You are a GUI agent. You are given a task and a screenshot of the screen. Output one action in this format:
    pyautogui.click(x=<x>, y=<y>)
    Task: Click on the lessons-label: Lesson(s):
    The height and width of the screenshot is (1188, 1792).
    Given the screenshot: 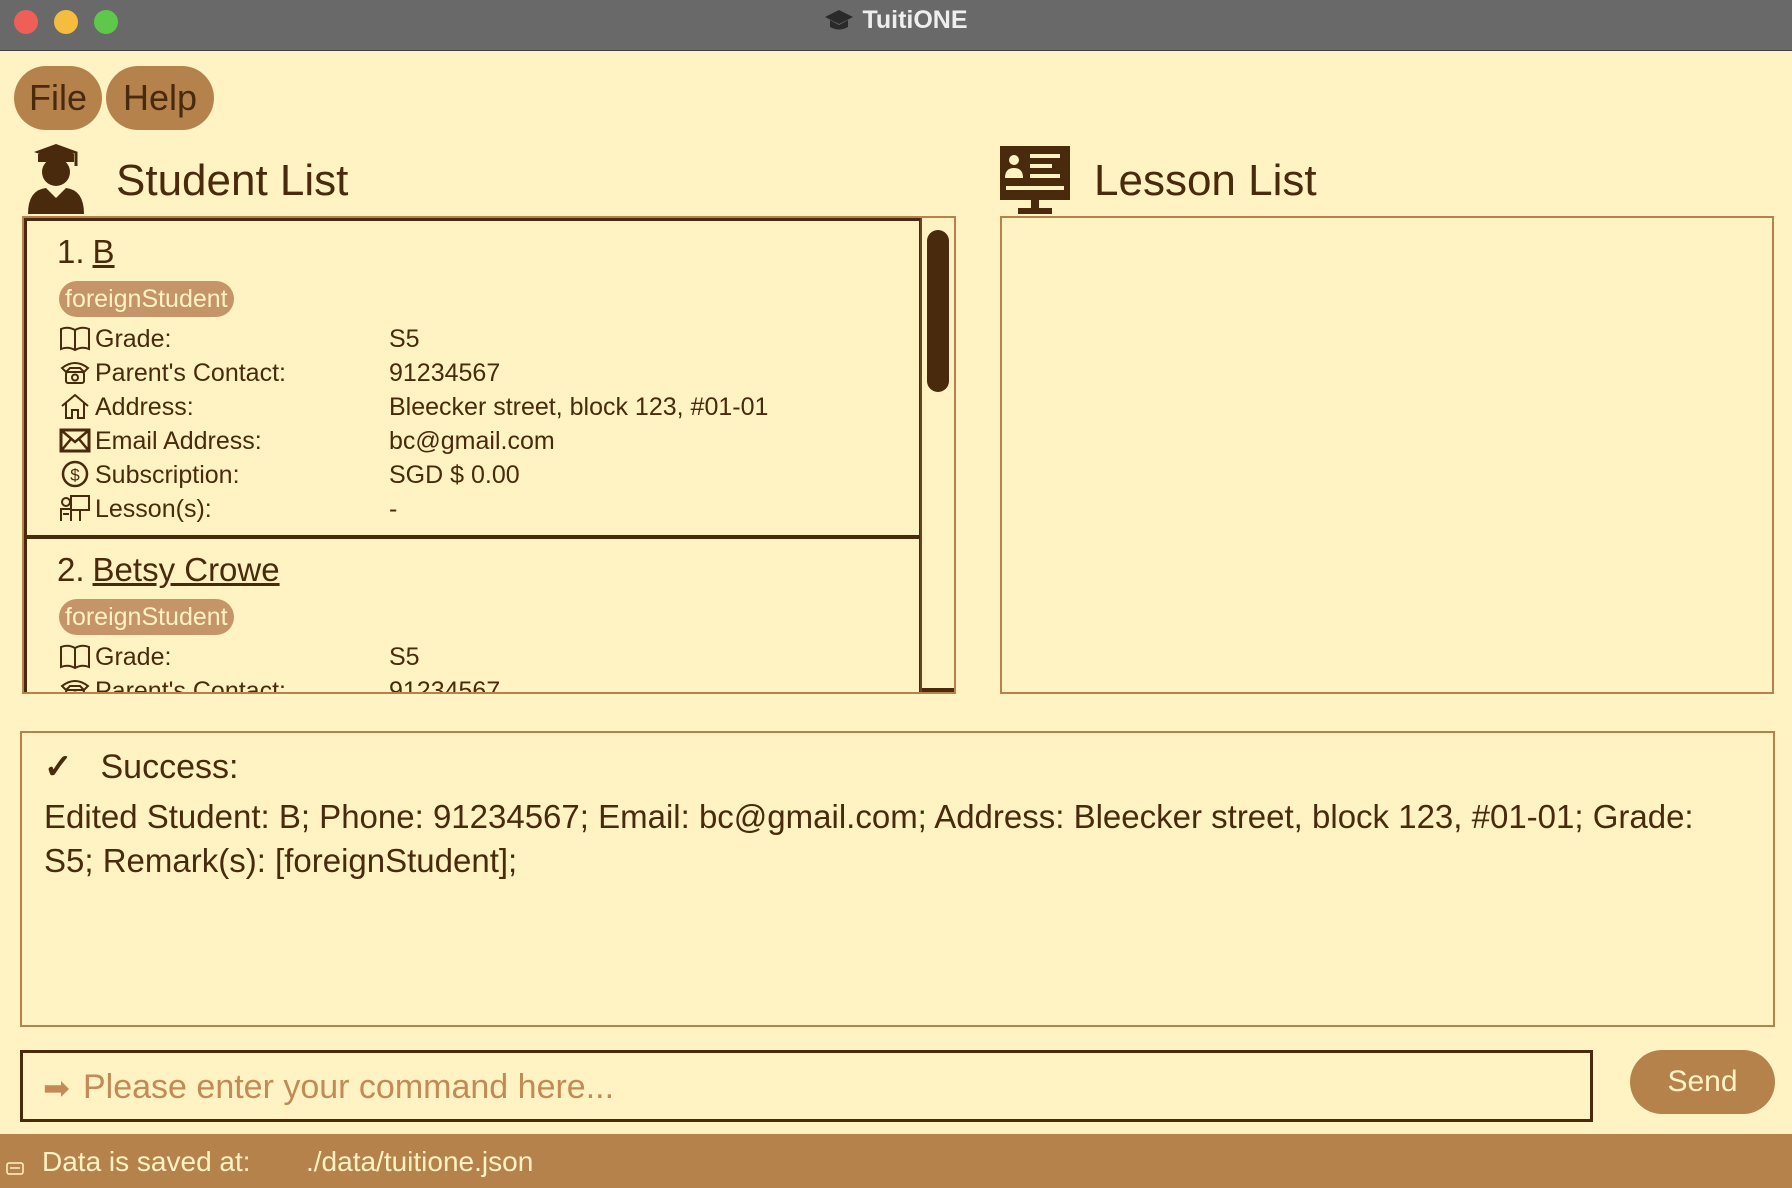 What is the action you would take?
    pyautogui.click(x=153, y=509)
    